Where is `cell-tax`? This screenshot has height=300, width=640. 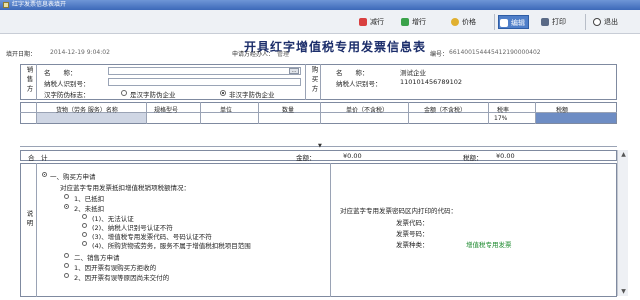
cell-tax is located at coordinates (576, 118).